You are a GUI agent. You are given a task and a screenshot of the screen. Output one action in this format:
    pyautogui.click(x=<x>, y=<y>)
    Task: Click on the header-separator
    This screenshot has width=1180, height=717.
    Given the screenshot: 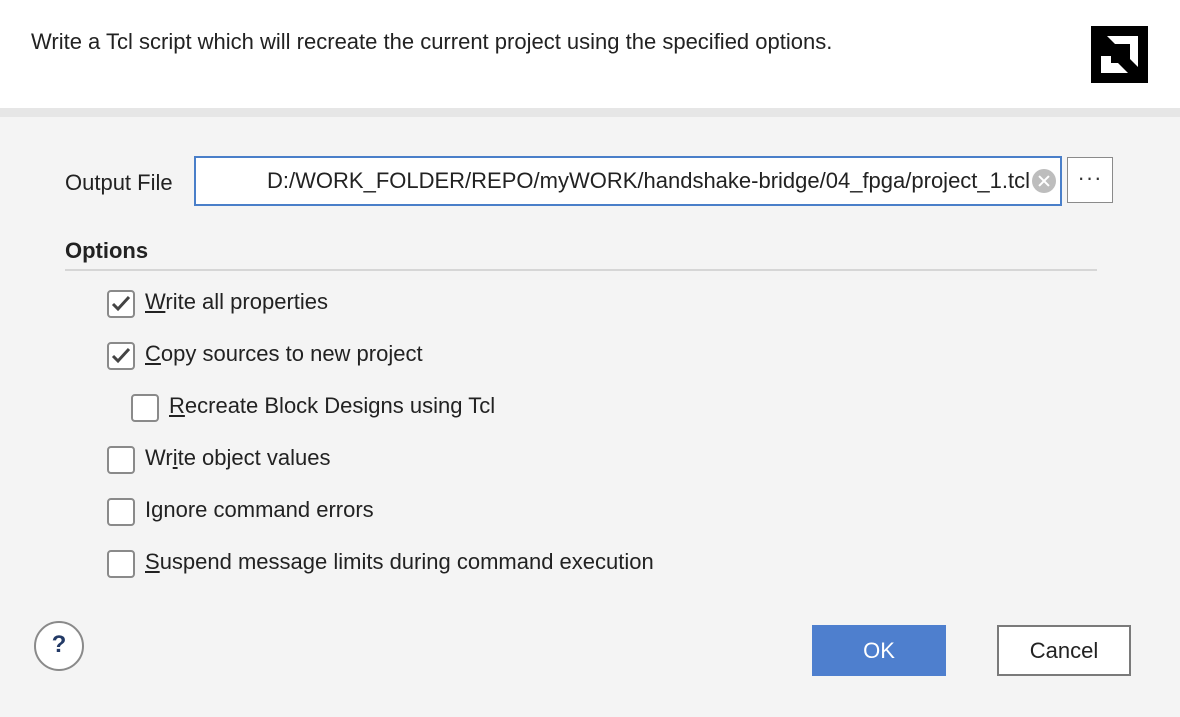 What is the action you would take?
    pyautogui.click(x=590, y=112)
    